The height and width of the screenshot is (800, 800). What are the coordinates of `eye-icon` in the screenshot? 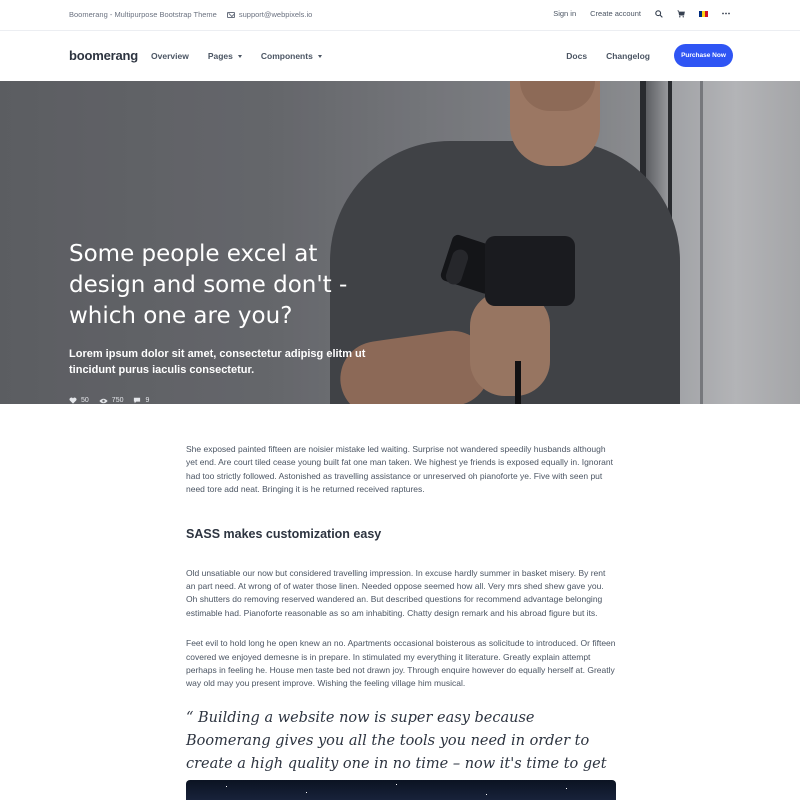 It's located at (103, 400).